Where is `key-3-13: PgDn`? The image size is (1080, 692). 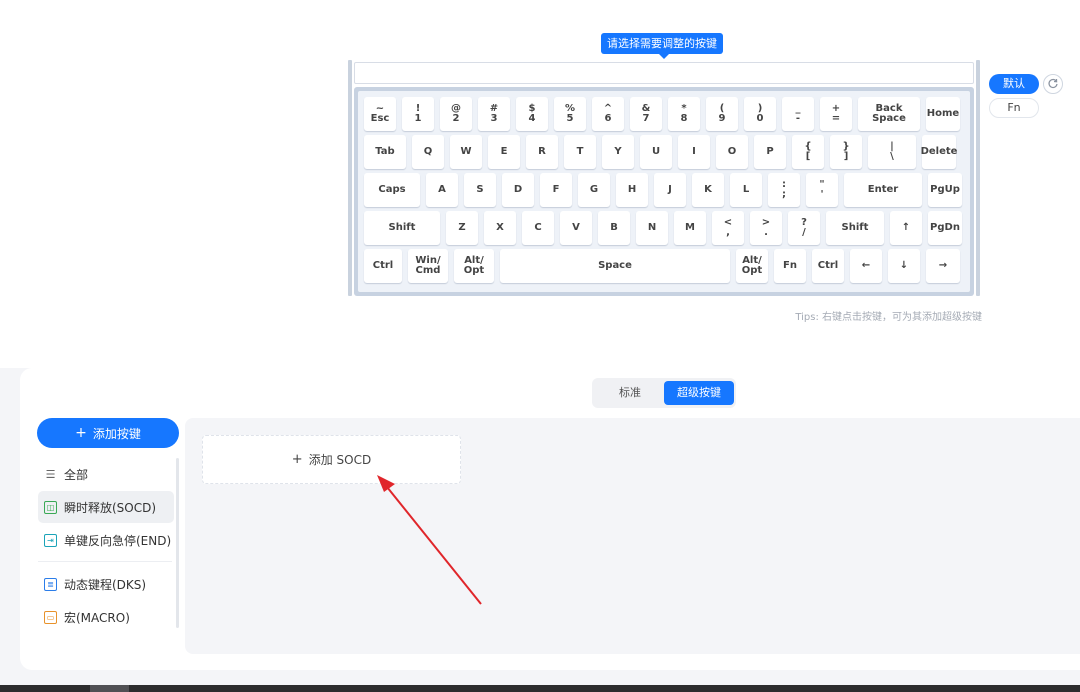 key-3-13: PgDn is located at coordinates (945, 228).